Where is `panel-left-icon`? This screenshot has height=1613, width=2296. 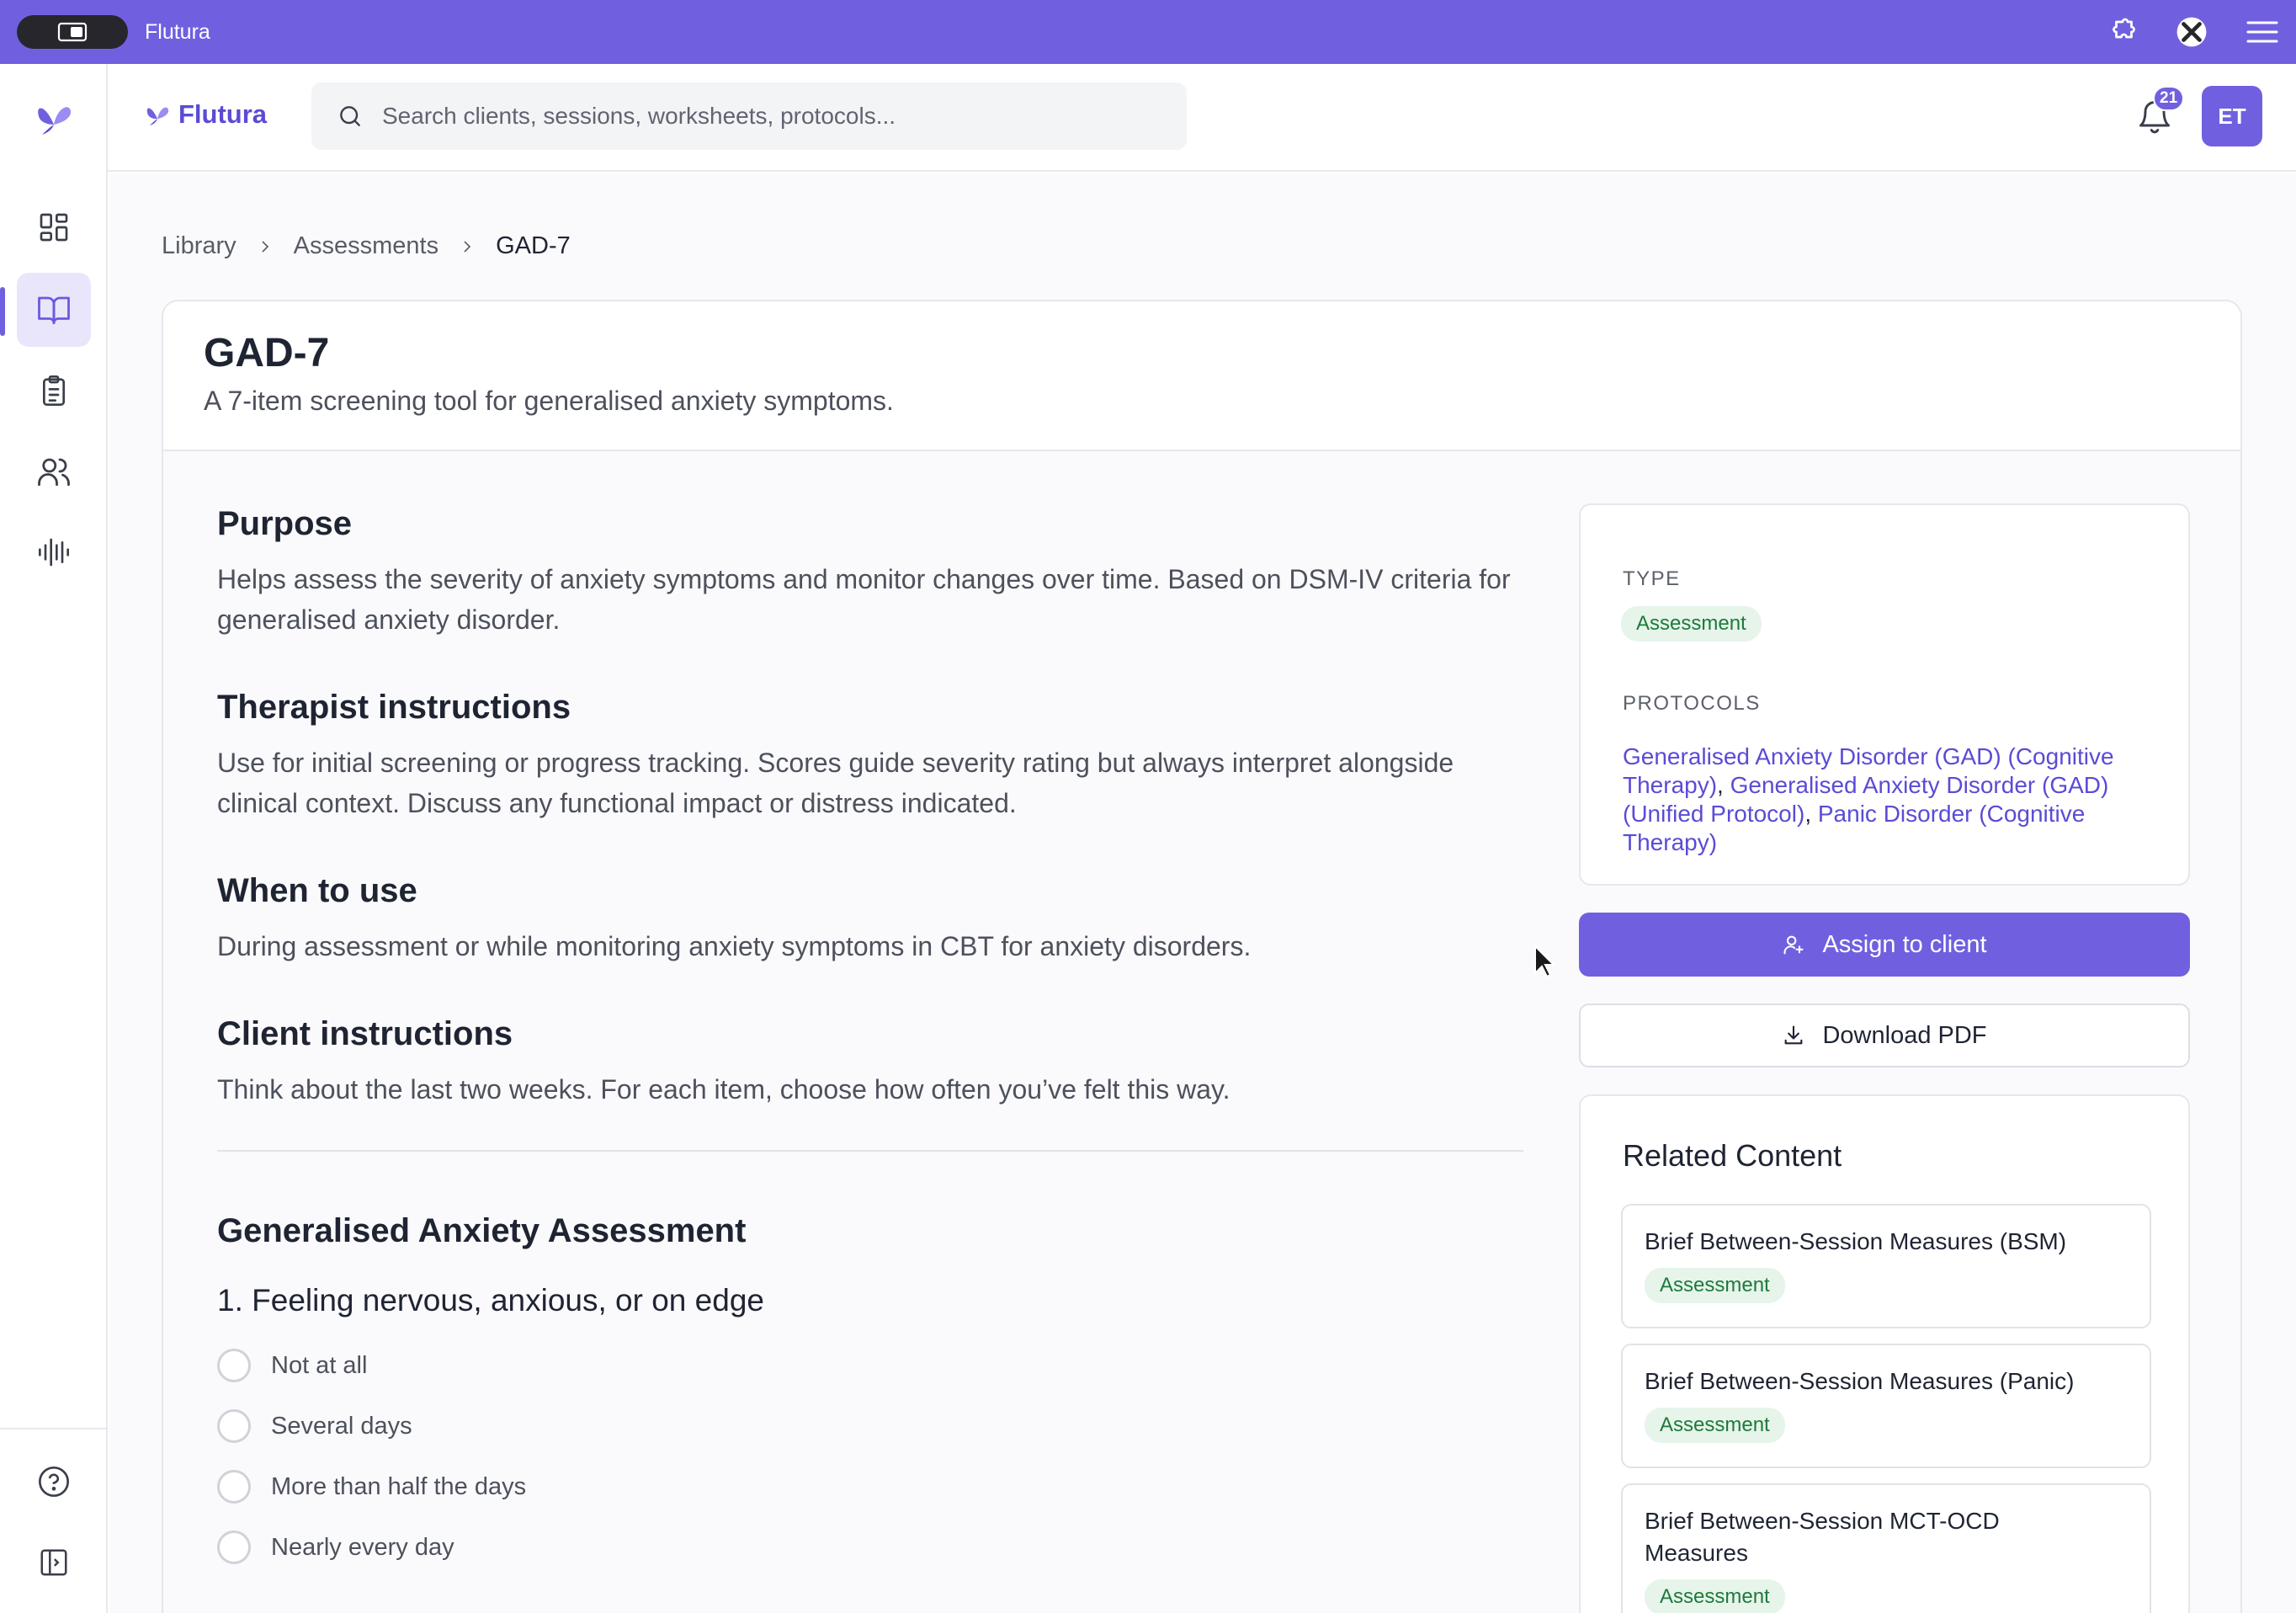 panel-left-icon is located at coordinates (53, 1562).